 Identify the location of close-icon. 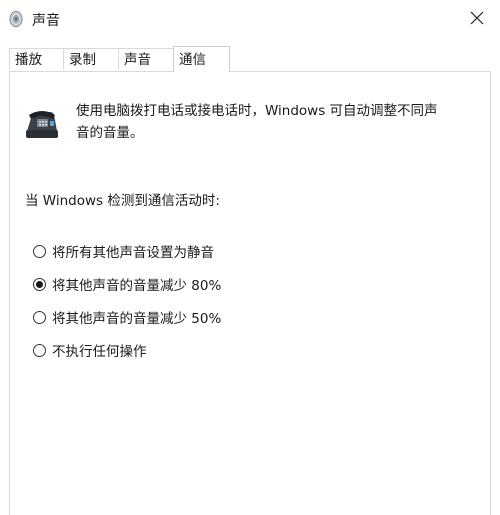
(477, 18).